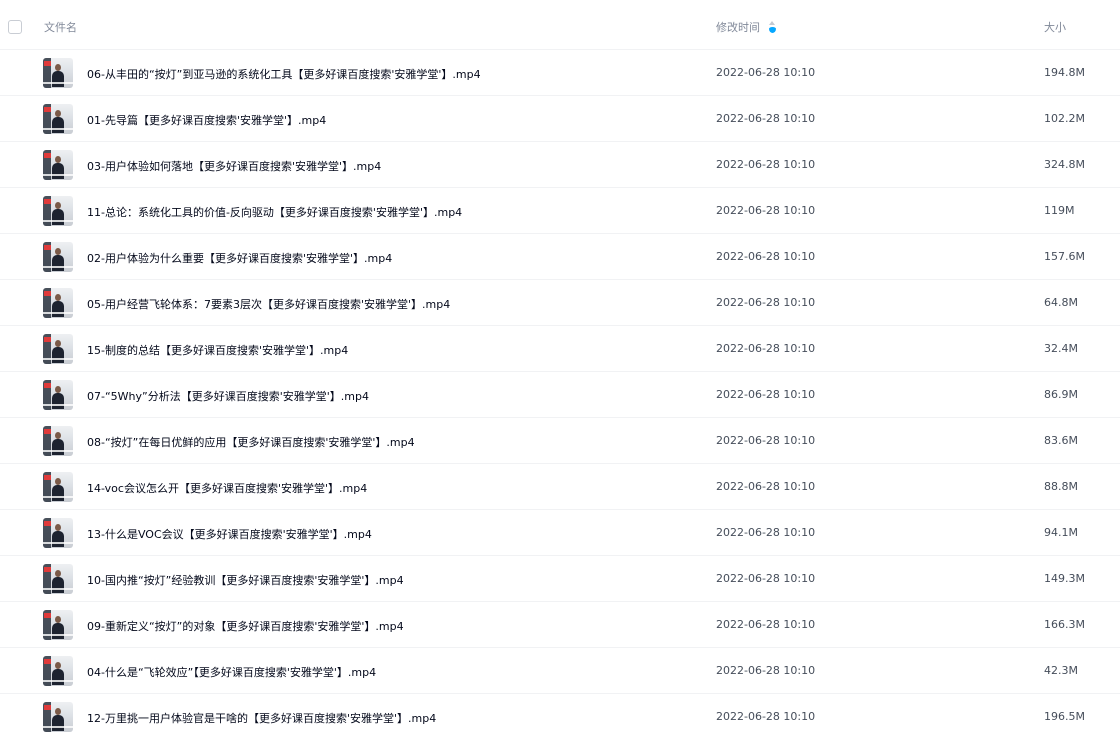  What do you see at coordinates (1064, 578) in the screenshot?
I see `file-size: 149.3M` at bounding box center [1064, 578].